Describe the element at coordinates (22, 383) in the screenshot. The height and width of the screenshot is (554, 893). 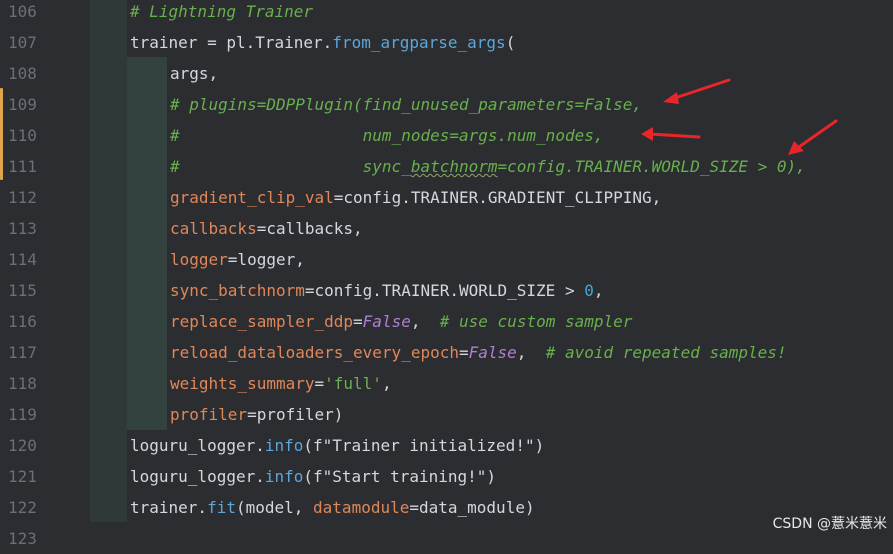
I see `line-number: 118` at that location.